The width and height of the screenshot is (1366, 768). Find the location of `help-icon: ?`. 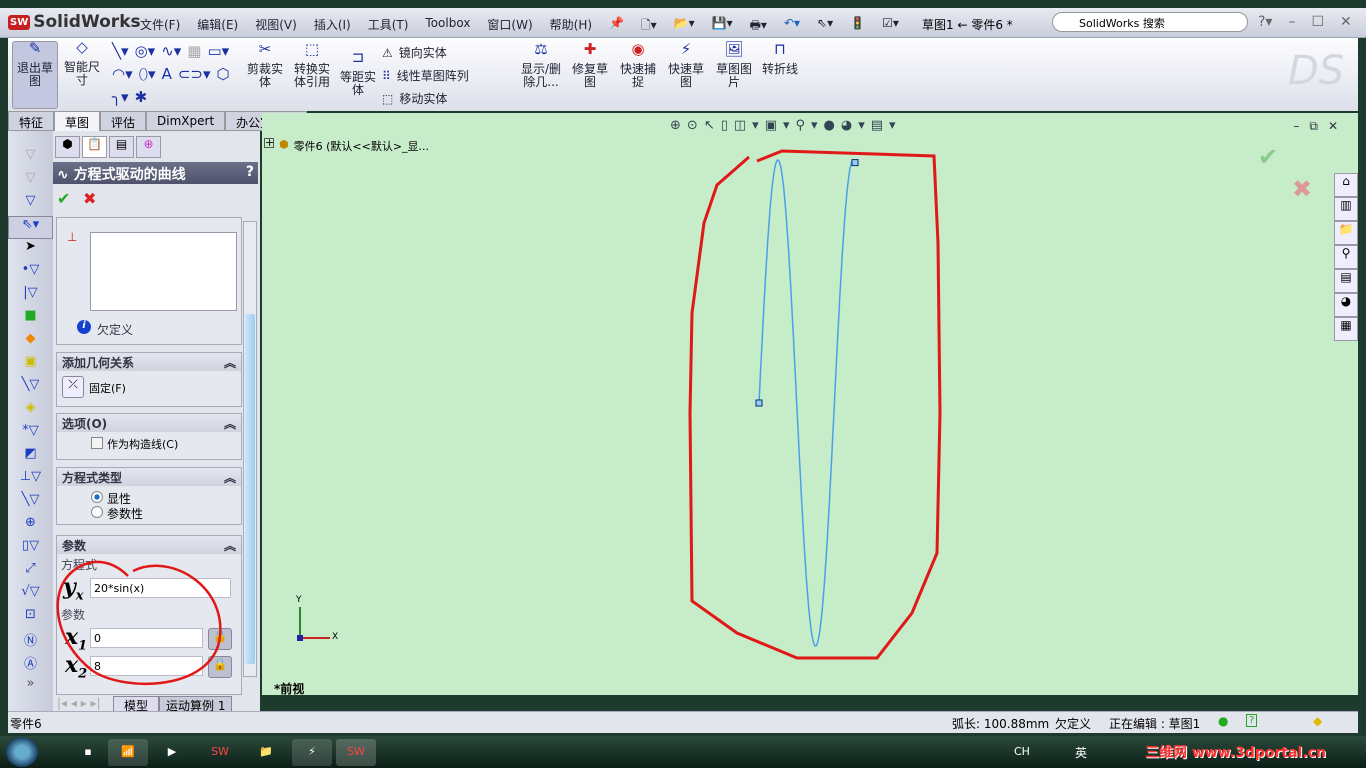

help-icon: ? is located at coordinates (250, 173).